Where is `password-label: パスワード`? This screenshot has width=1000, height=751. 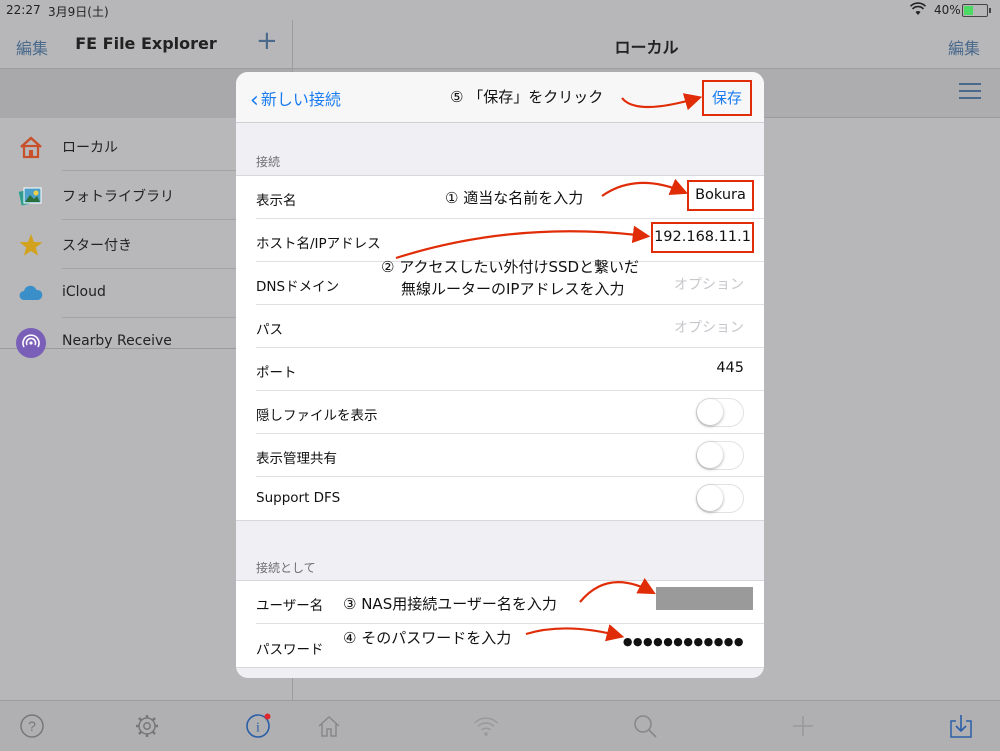 password-label: パスワード is located at coordinates (290, 650).